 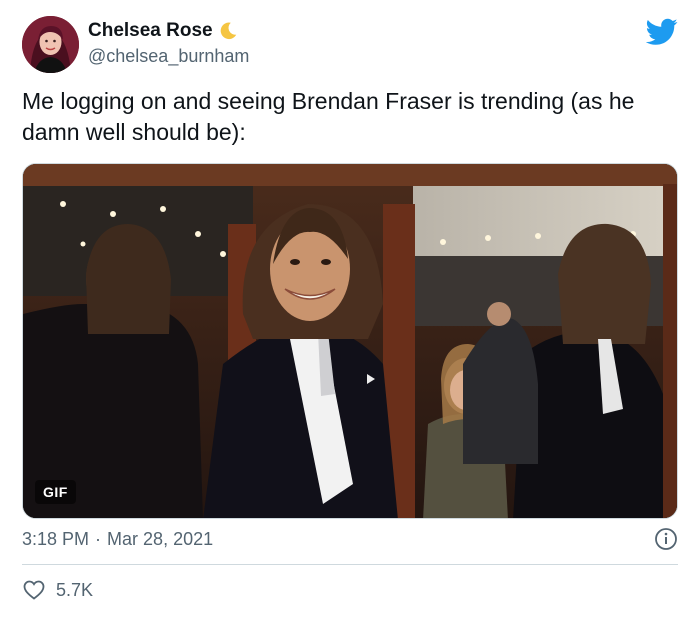 I want to click on tweet-meta: 3:18 PM · Mar 28, 2021, so click(x=350, y=539).